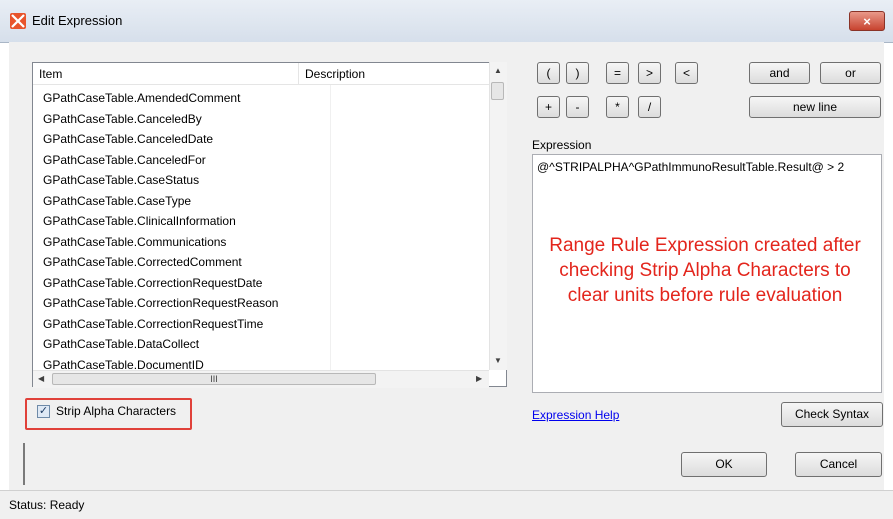 The image size is (893, 519). I want to click on plus-button: +, so click(548, 107).